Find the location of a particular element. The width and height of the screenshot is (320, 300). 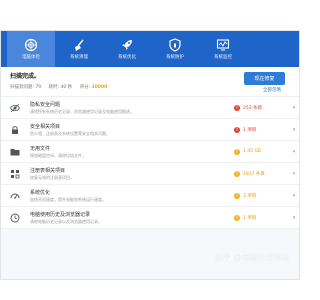

watermark: 知乎 @电脑分享驿站 is located at coordinates (252, 257).